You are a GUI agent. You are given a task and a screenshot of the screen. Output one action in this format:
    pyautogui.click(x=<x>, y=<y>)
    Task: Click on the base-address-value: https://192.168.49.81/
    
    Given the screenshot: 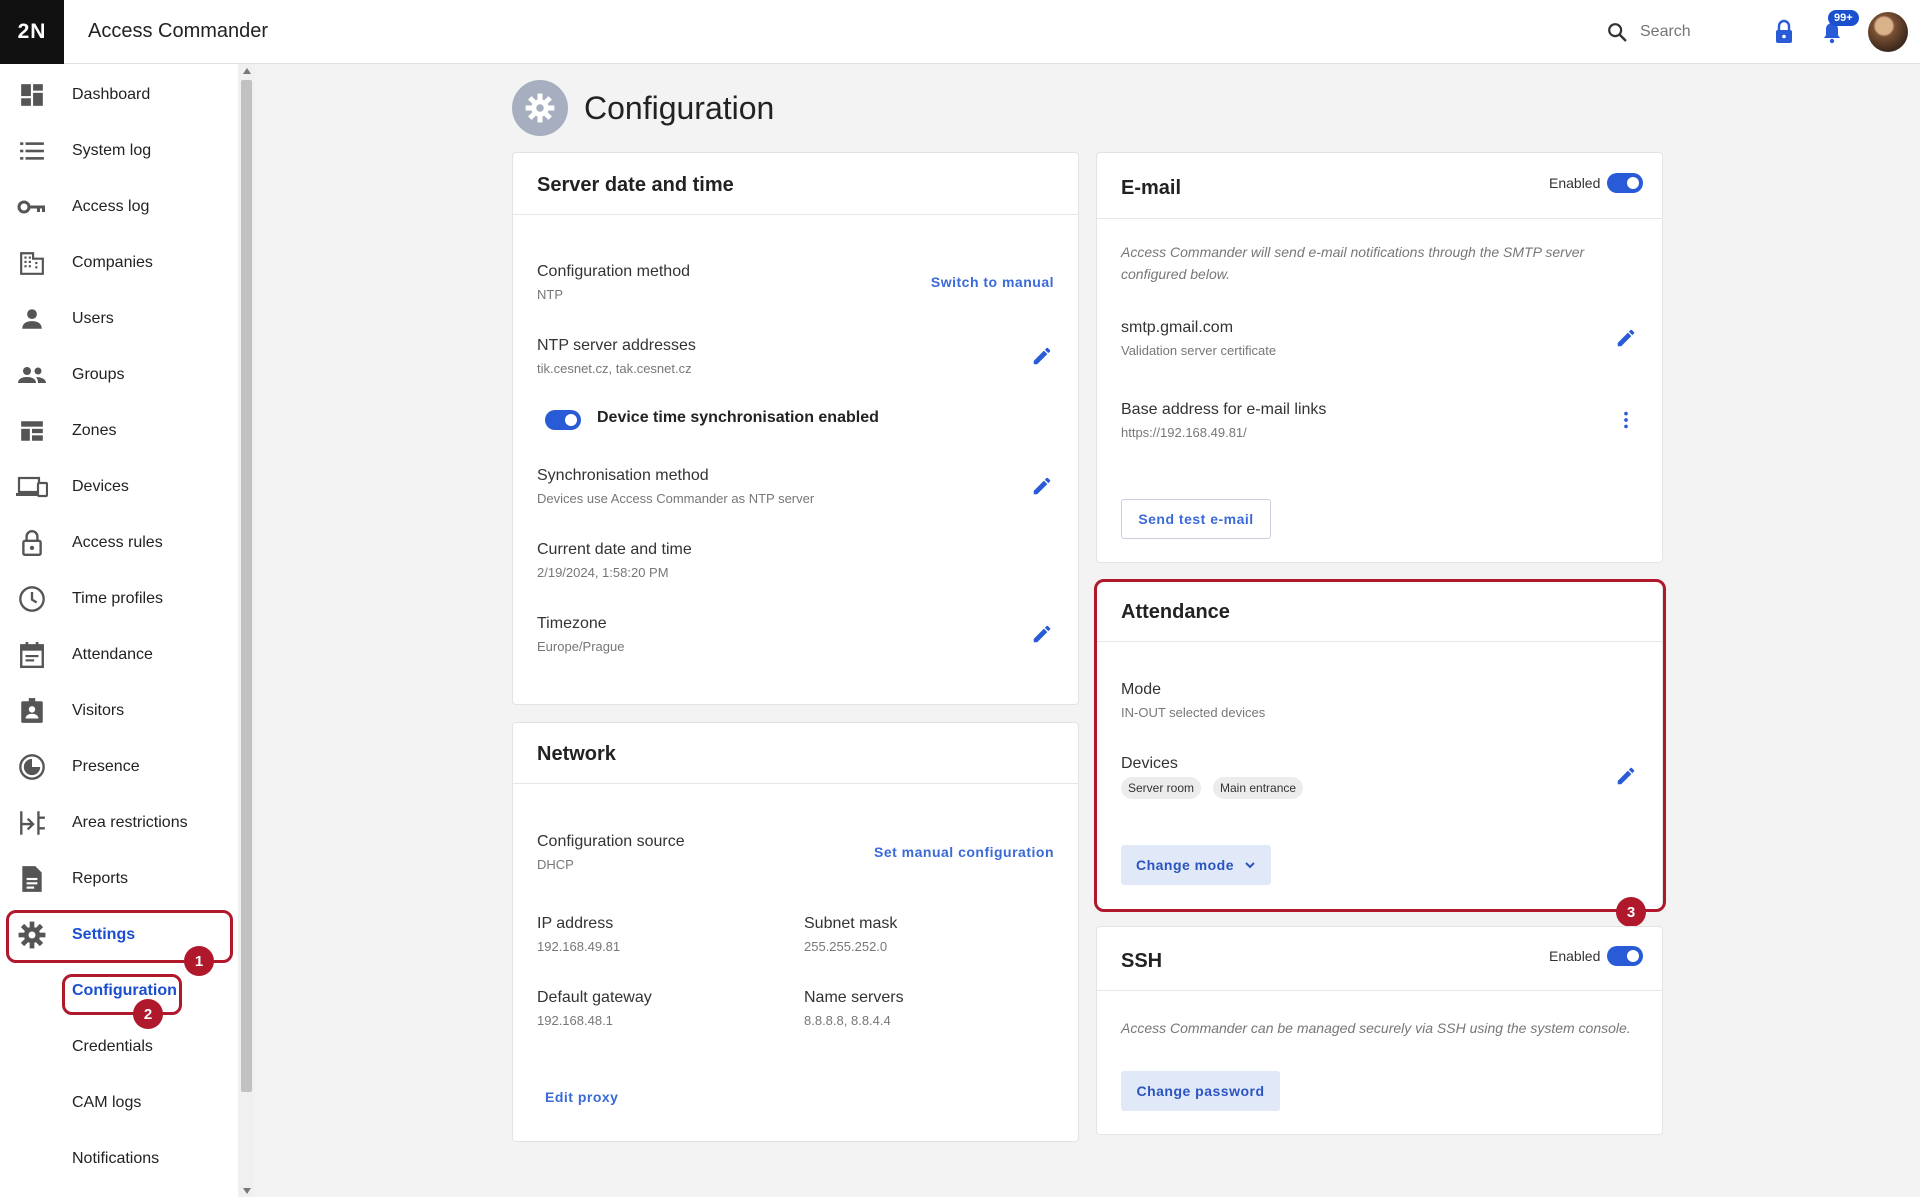 What is the action you would take?
    pyautogui.click(x=1184, y=432)
    